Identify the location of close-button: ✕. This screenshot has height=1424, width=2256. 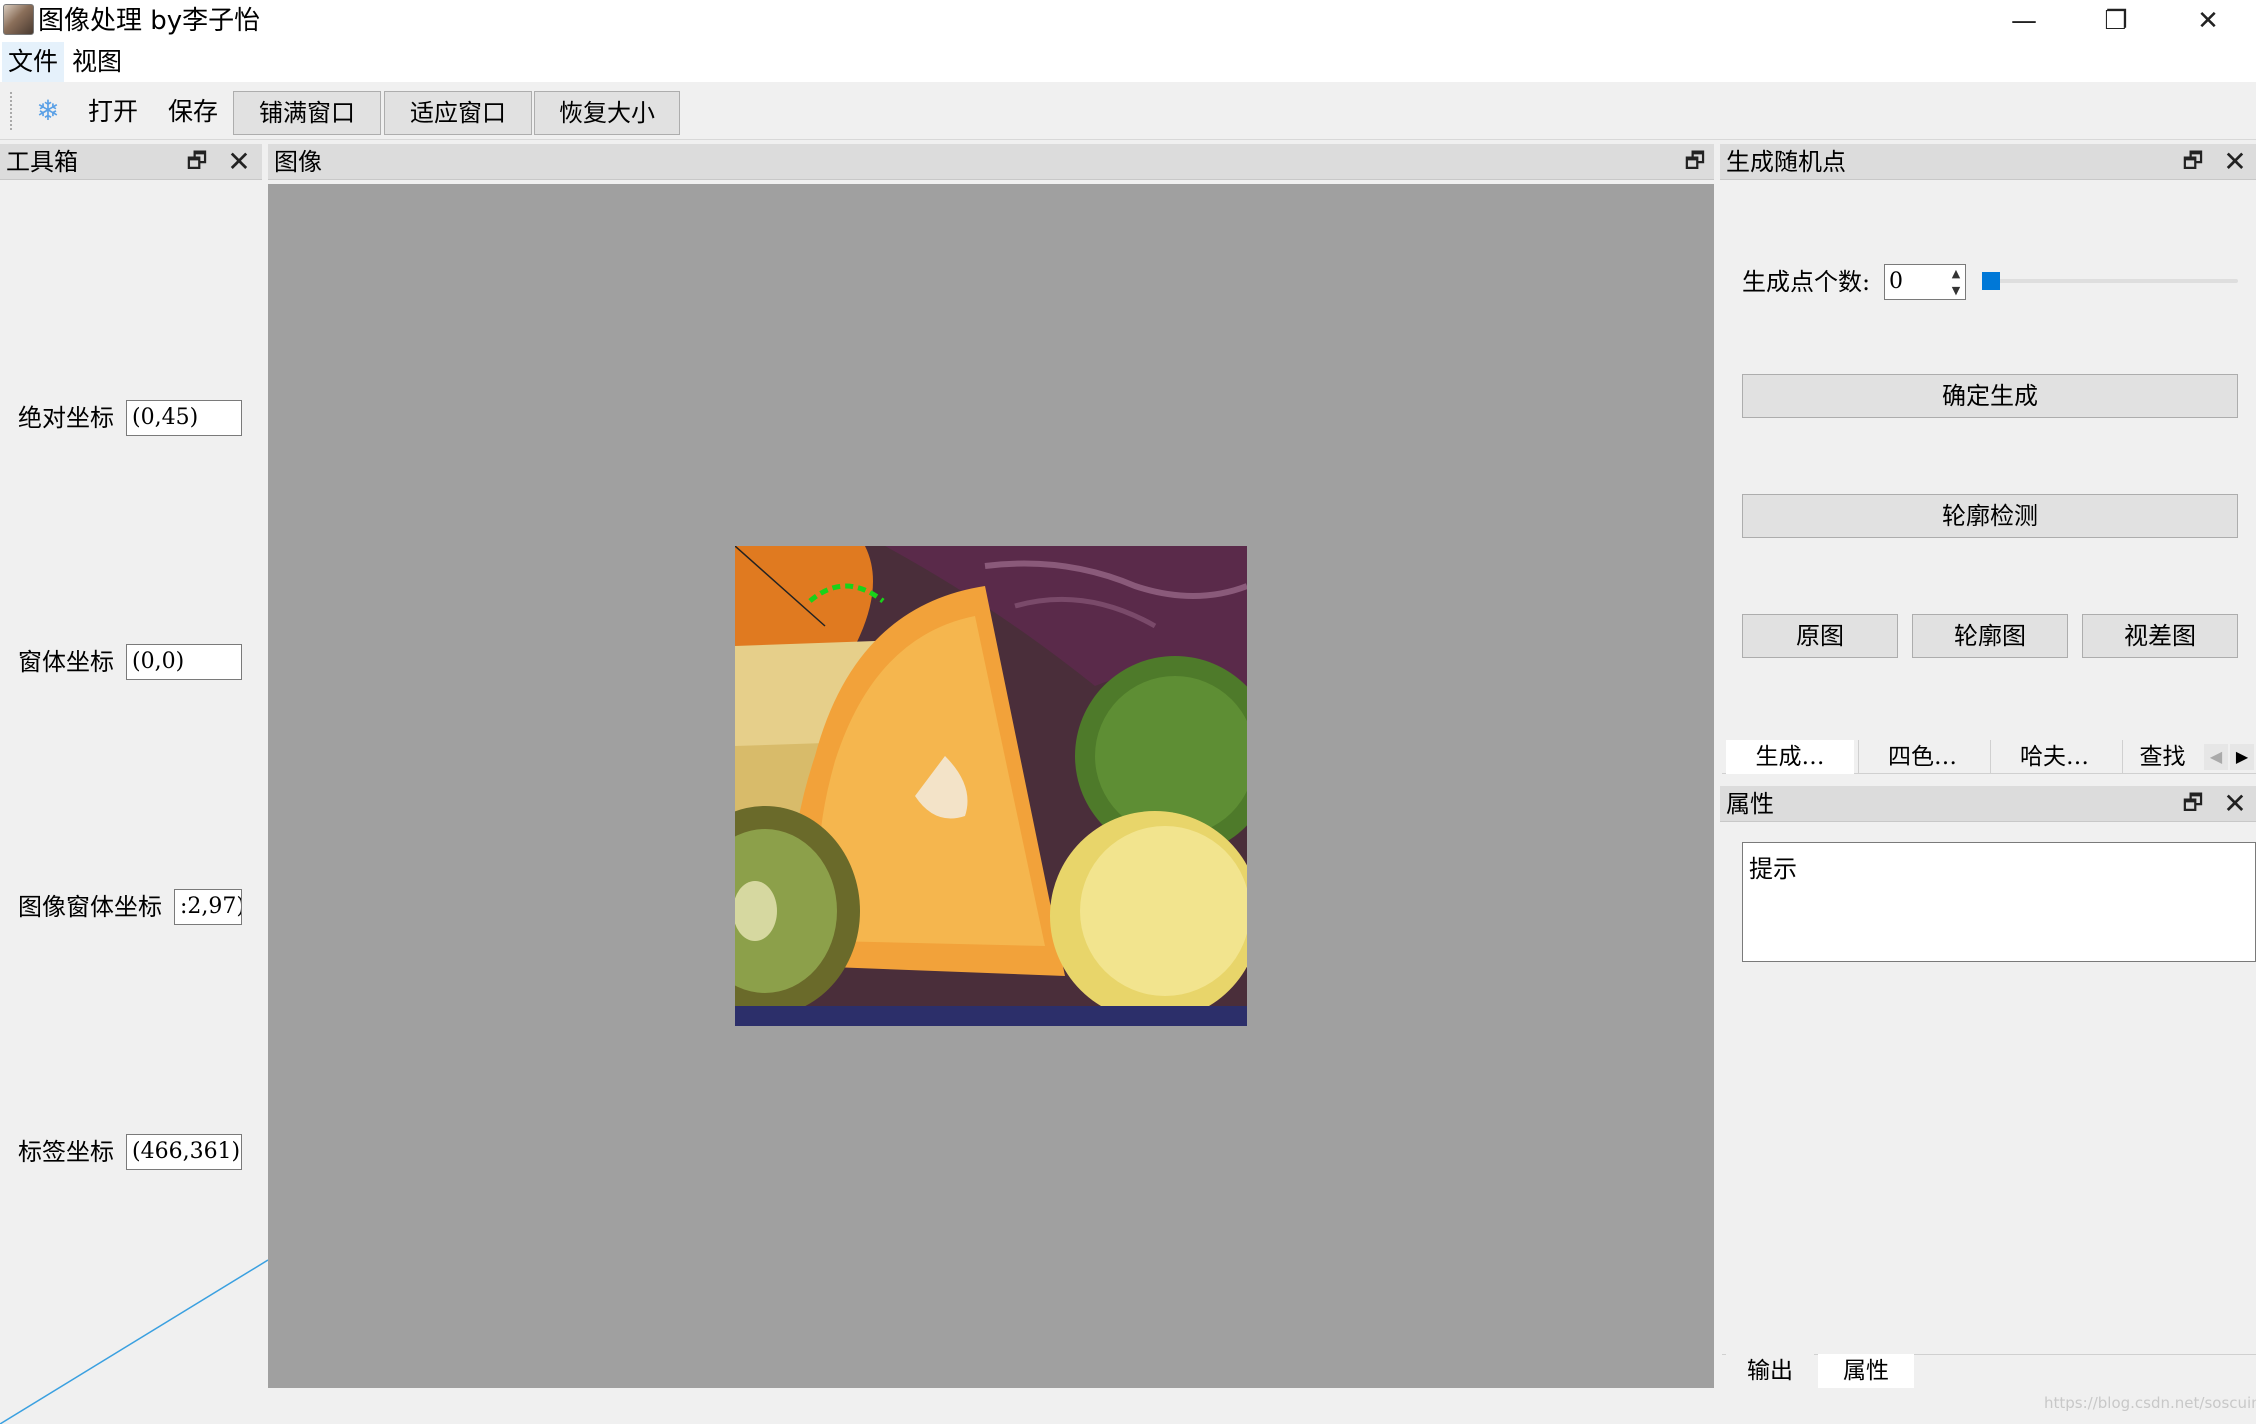
(2208, 21).